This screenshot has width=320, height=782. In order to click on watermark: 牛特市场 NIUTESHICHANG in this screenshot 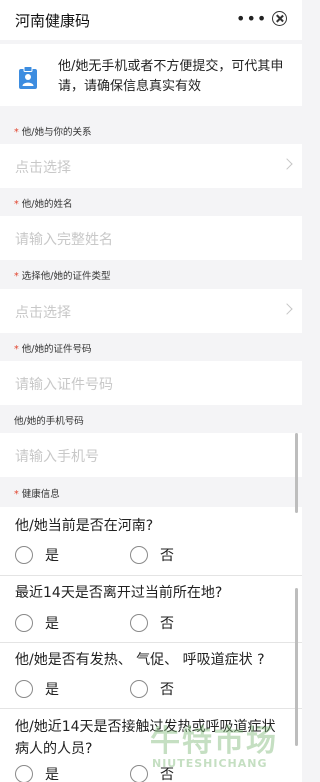, I will do `click(225, 747)`.